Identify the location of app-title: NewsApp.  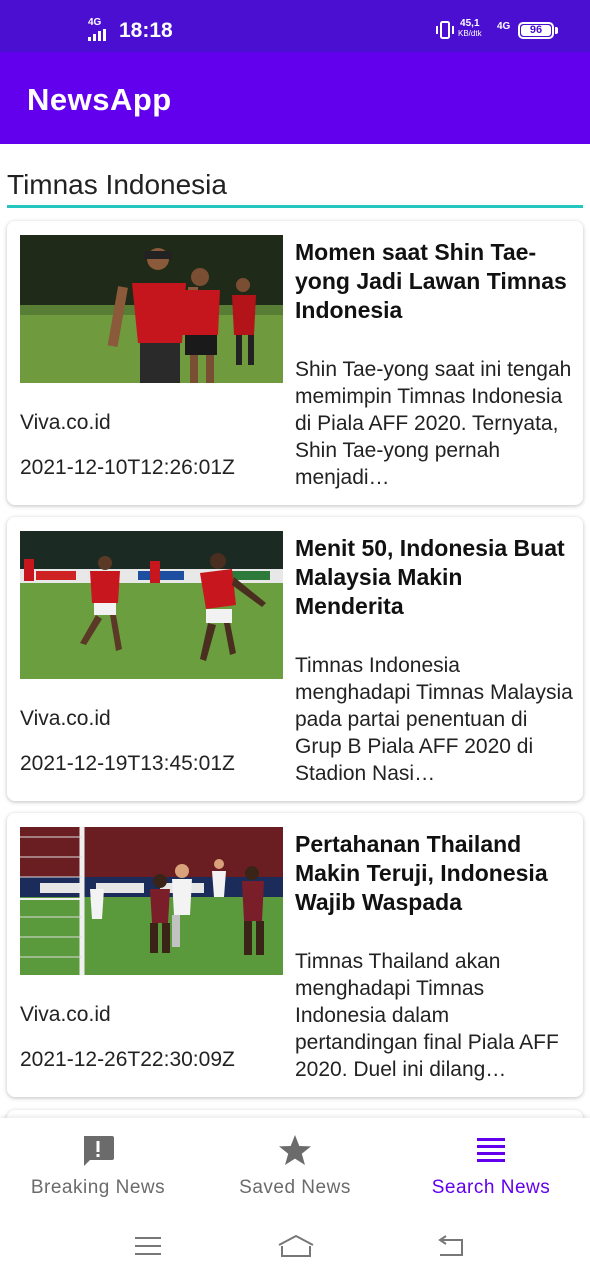
(99, 99).